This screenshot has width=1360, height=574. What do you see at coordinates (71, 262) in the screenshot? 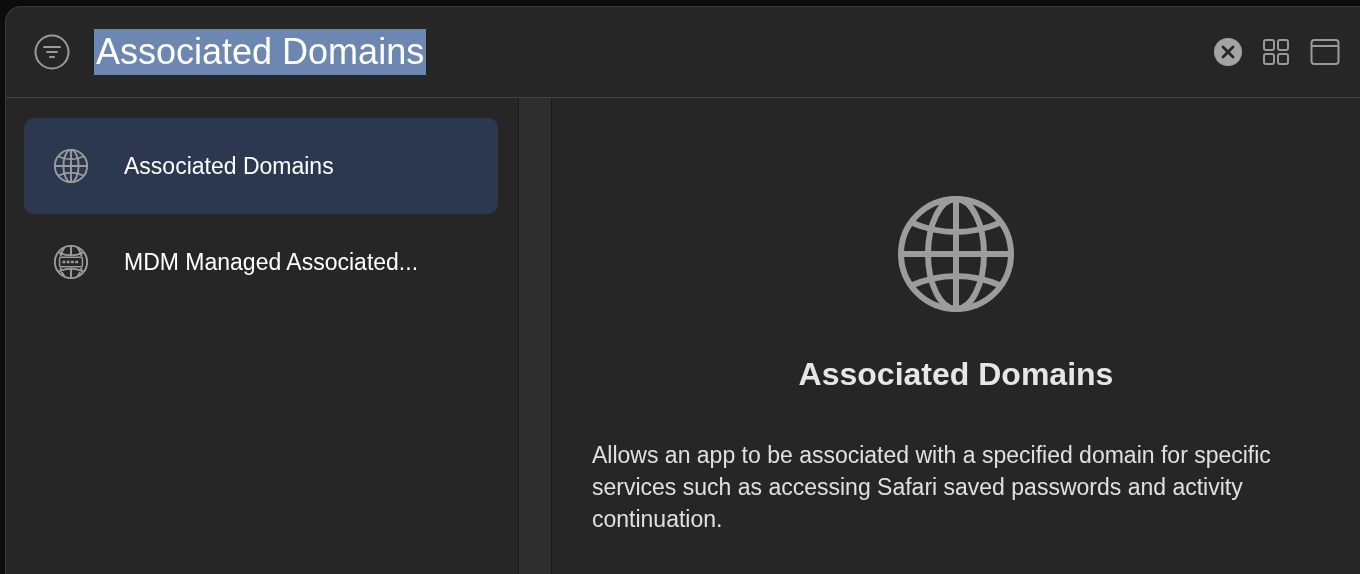
I see `globe-badge-icon` at bounding box center [71, 262].